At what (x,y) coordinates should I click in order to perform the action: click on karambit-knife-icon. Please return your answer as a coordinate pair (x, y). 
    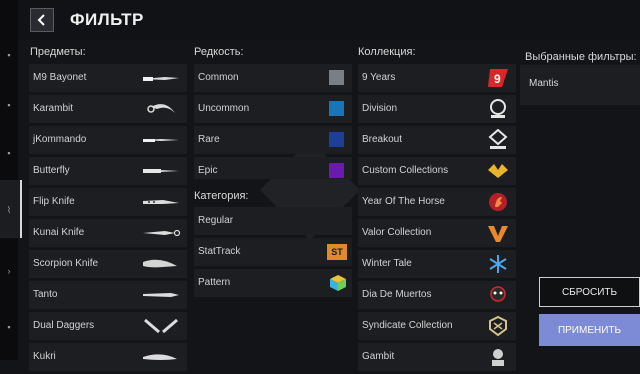
    Looking at the image, I should click on (161, 108).